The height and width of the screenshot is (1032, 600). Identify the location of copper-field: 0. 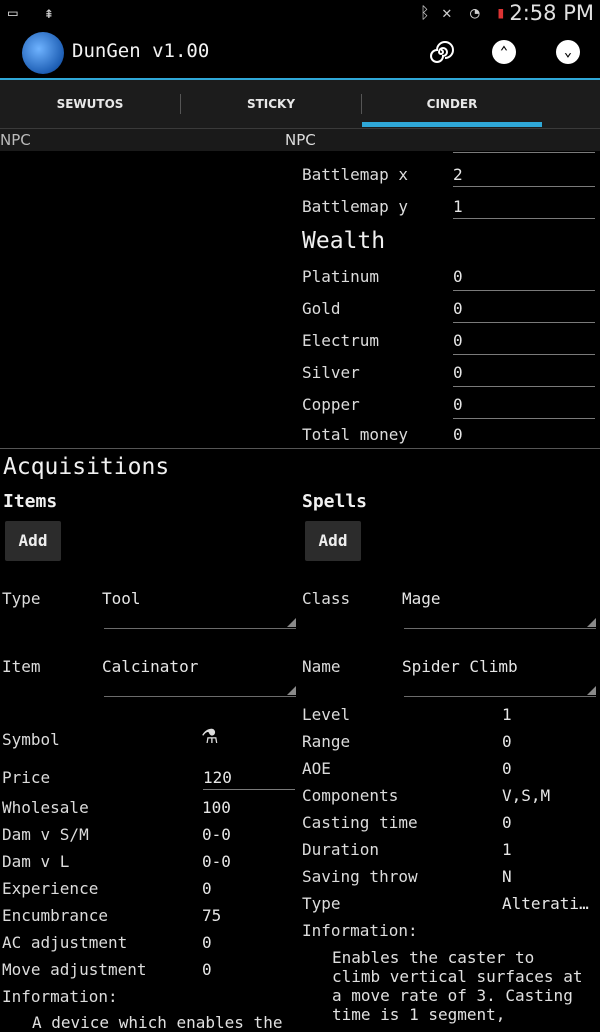
(458, 404).